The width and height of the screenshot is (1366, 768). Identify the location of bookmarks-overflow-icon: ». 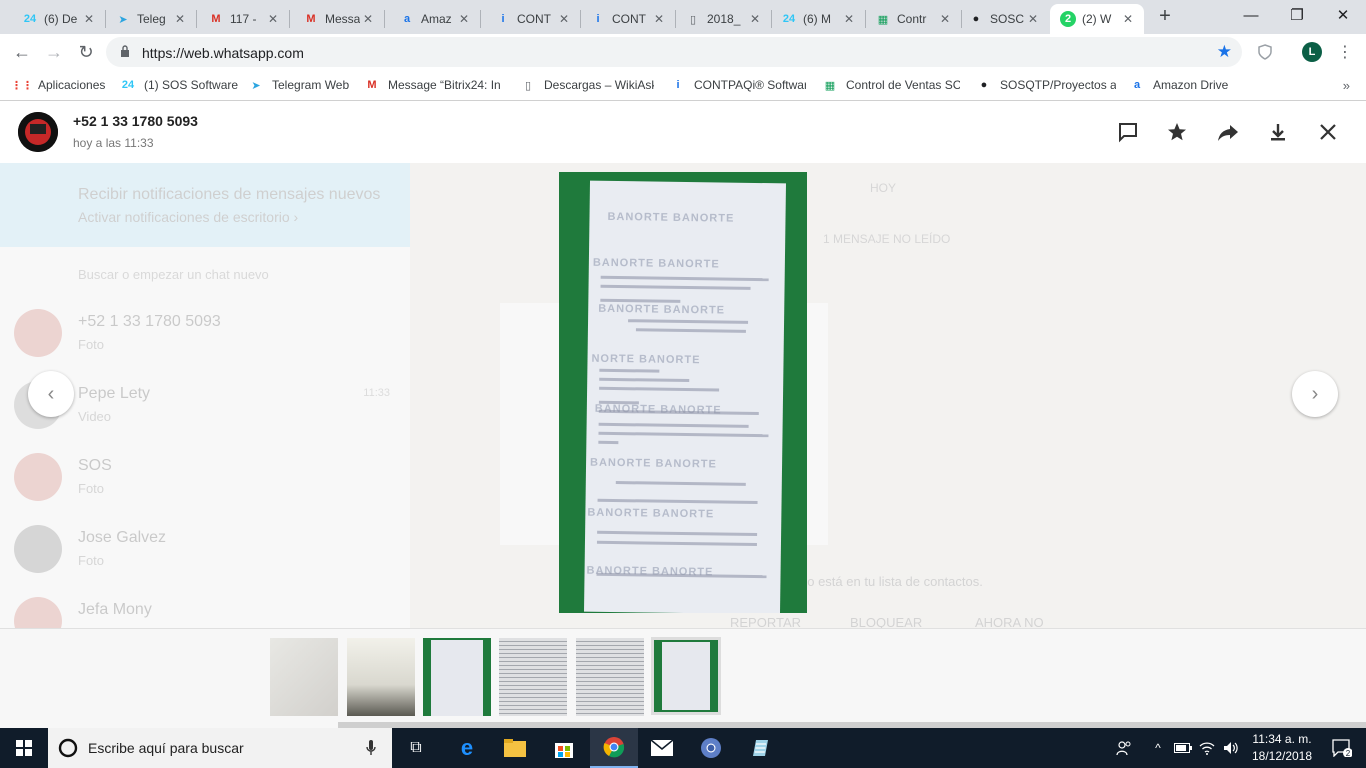
(1346, 85).